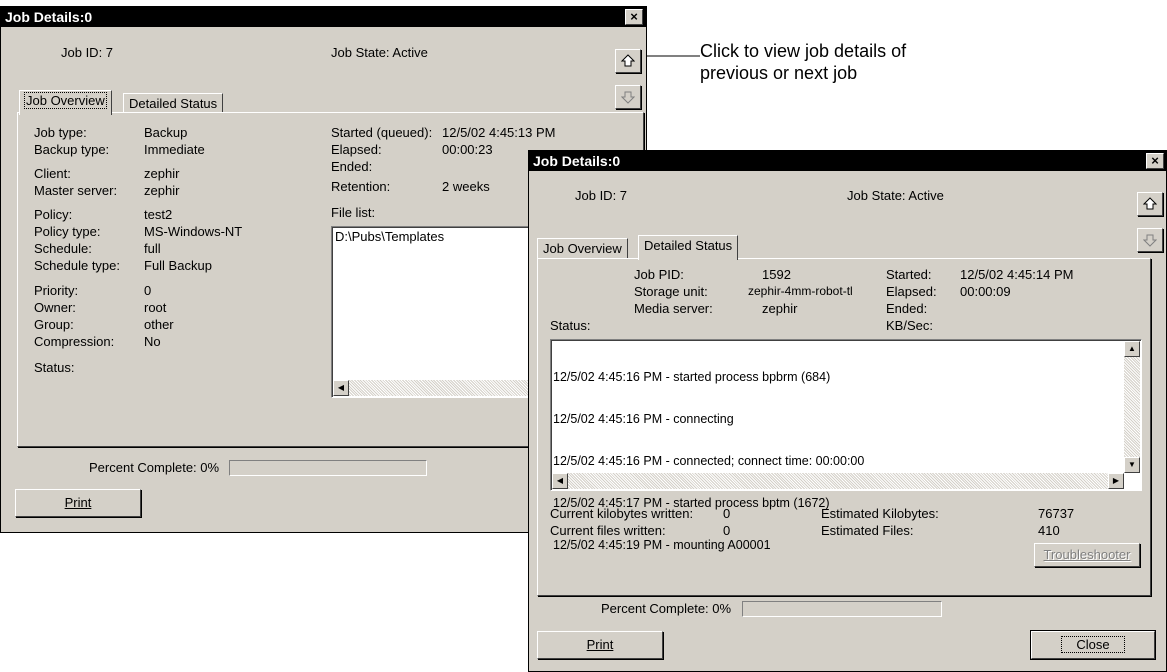 The image size is (1167, 672). Describe the element at coordinates (776, 274) in the screenshot. I see `field-value: 1592` at that location.